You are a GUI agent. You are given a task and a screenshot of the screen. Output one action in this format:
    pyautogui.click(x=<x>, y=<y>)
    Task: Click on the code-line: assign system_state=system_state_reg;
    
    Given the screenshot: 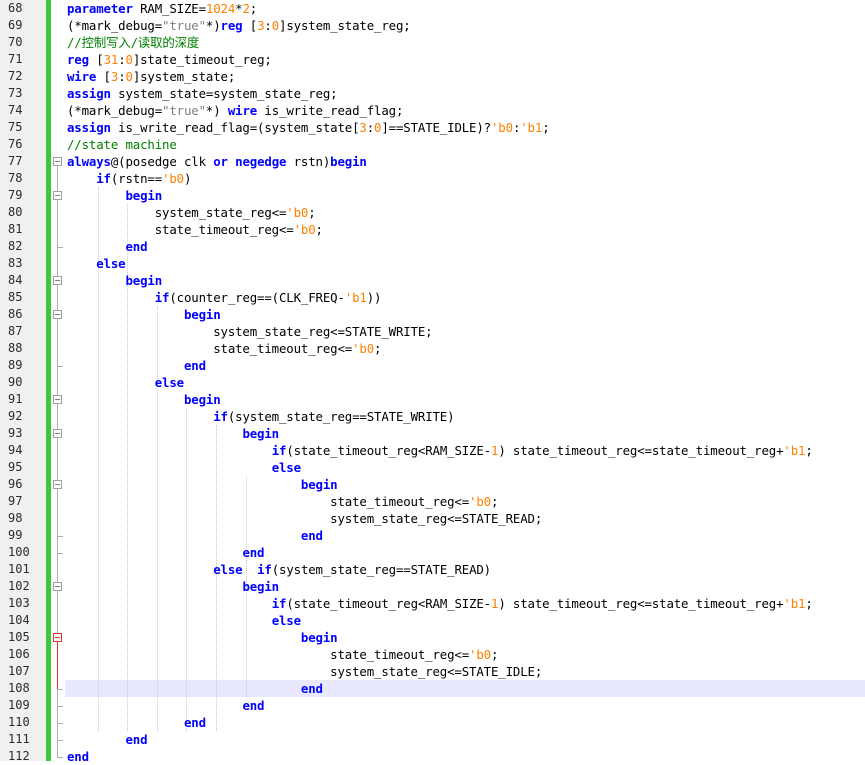 What is the action you would take?
    pyautogui.click(x=202, y=93)
    